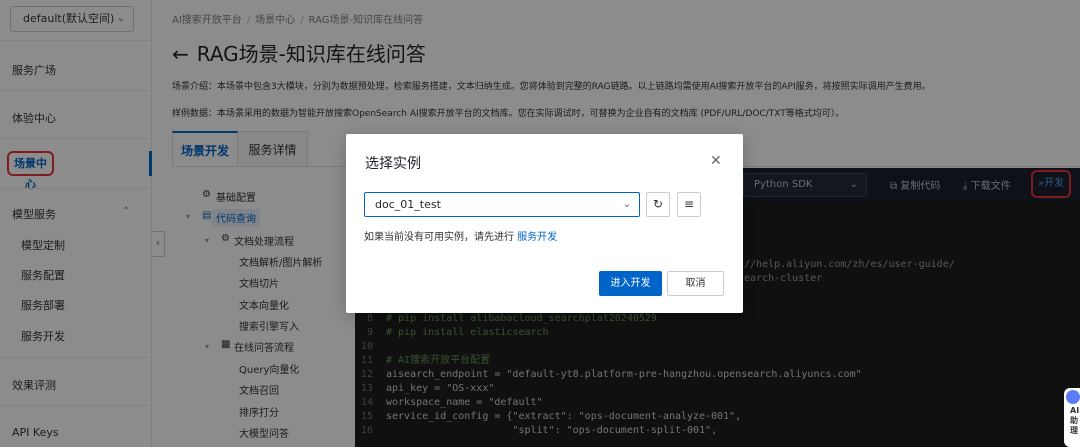 The image size is (1080, 447). Describe the element at coordinates (695, 283) in the screenshot. I see `cancel-button: 取消` at that location.